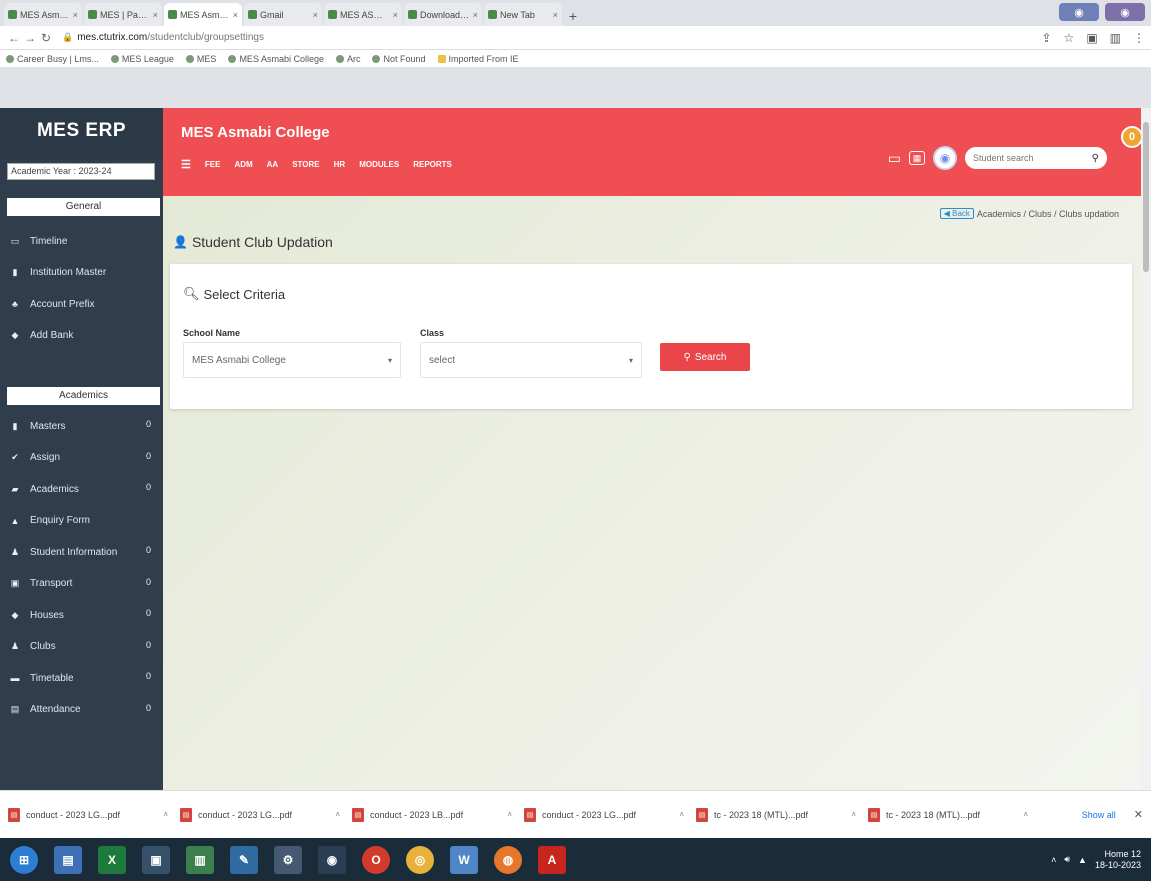 This screenshot has width=1151, height=881. Describe the element at coordinates (81, 458) in the screenshot. I see `sidebar-item: ✔ Assign 0` at that location.